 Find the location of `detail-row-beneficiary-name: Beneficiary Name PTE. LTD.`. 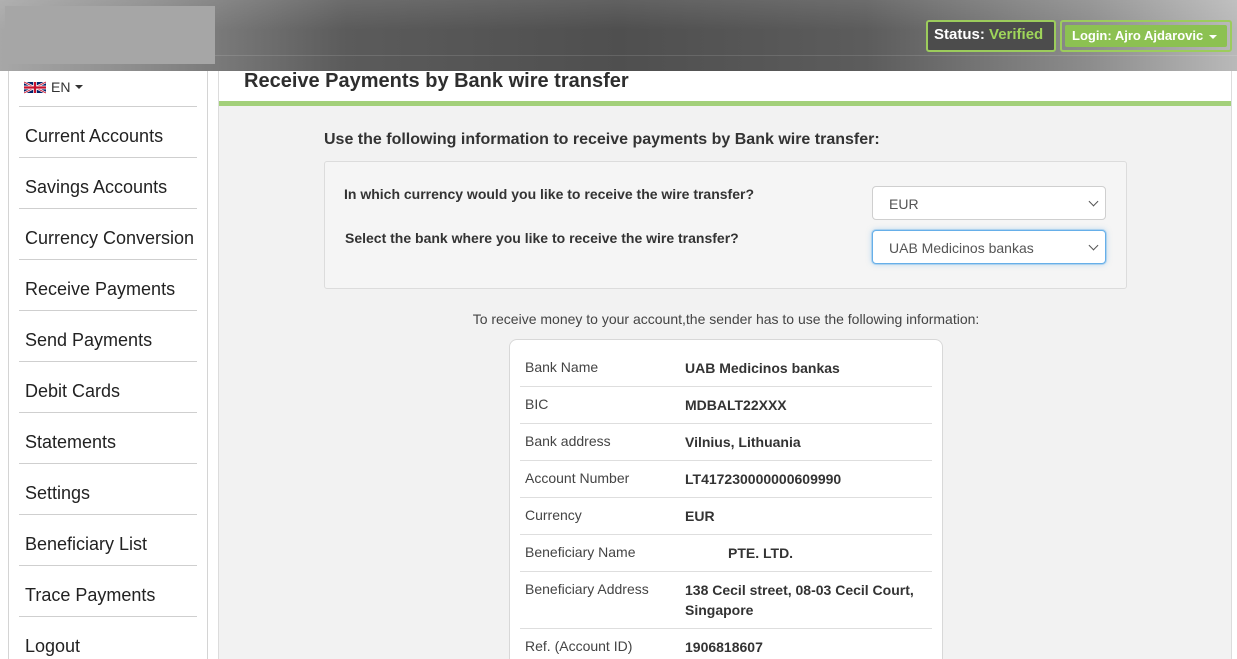

detail-row-beneficiary-name: Beneficiary Name PTE. LTD. is located at coordinates (726, 553).